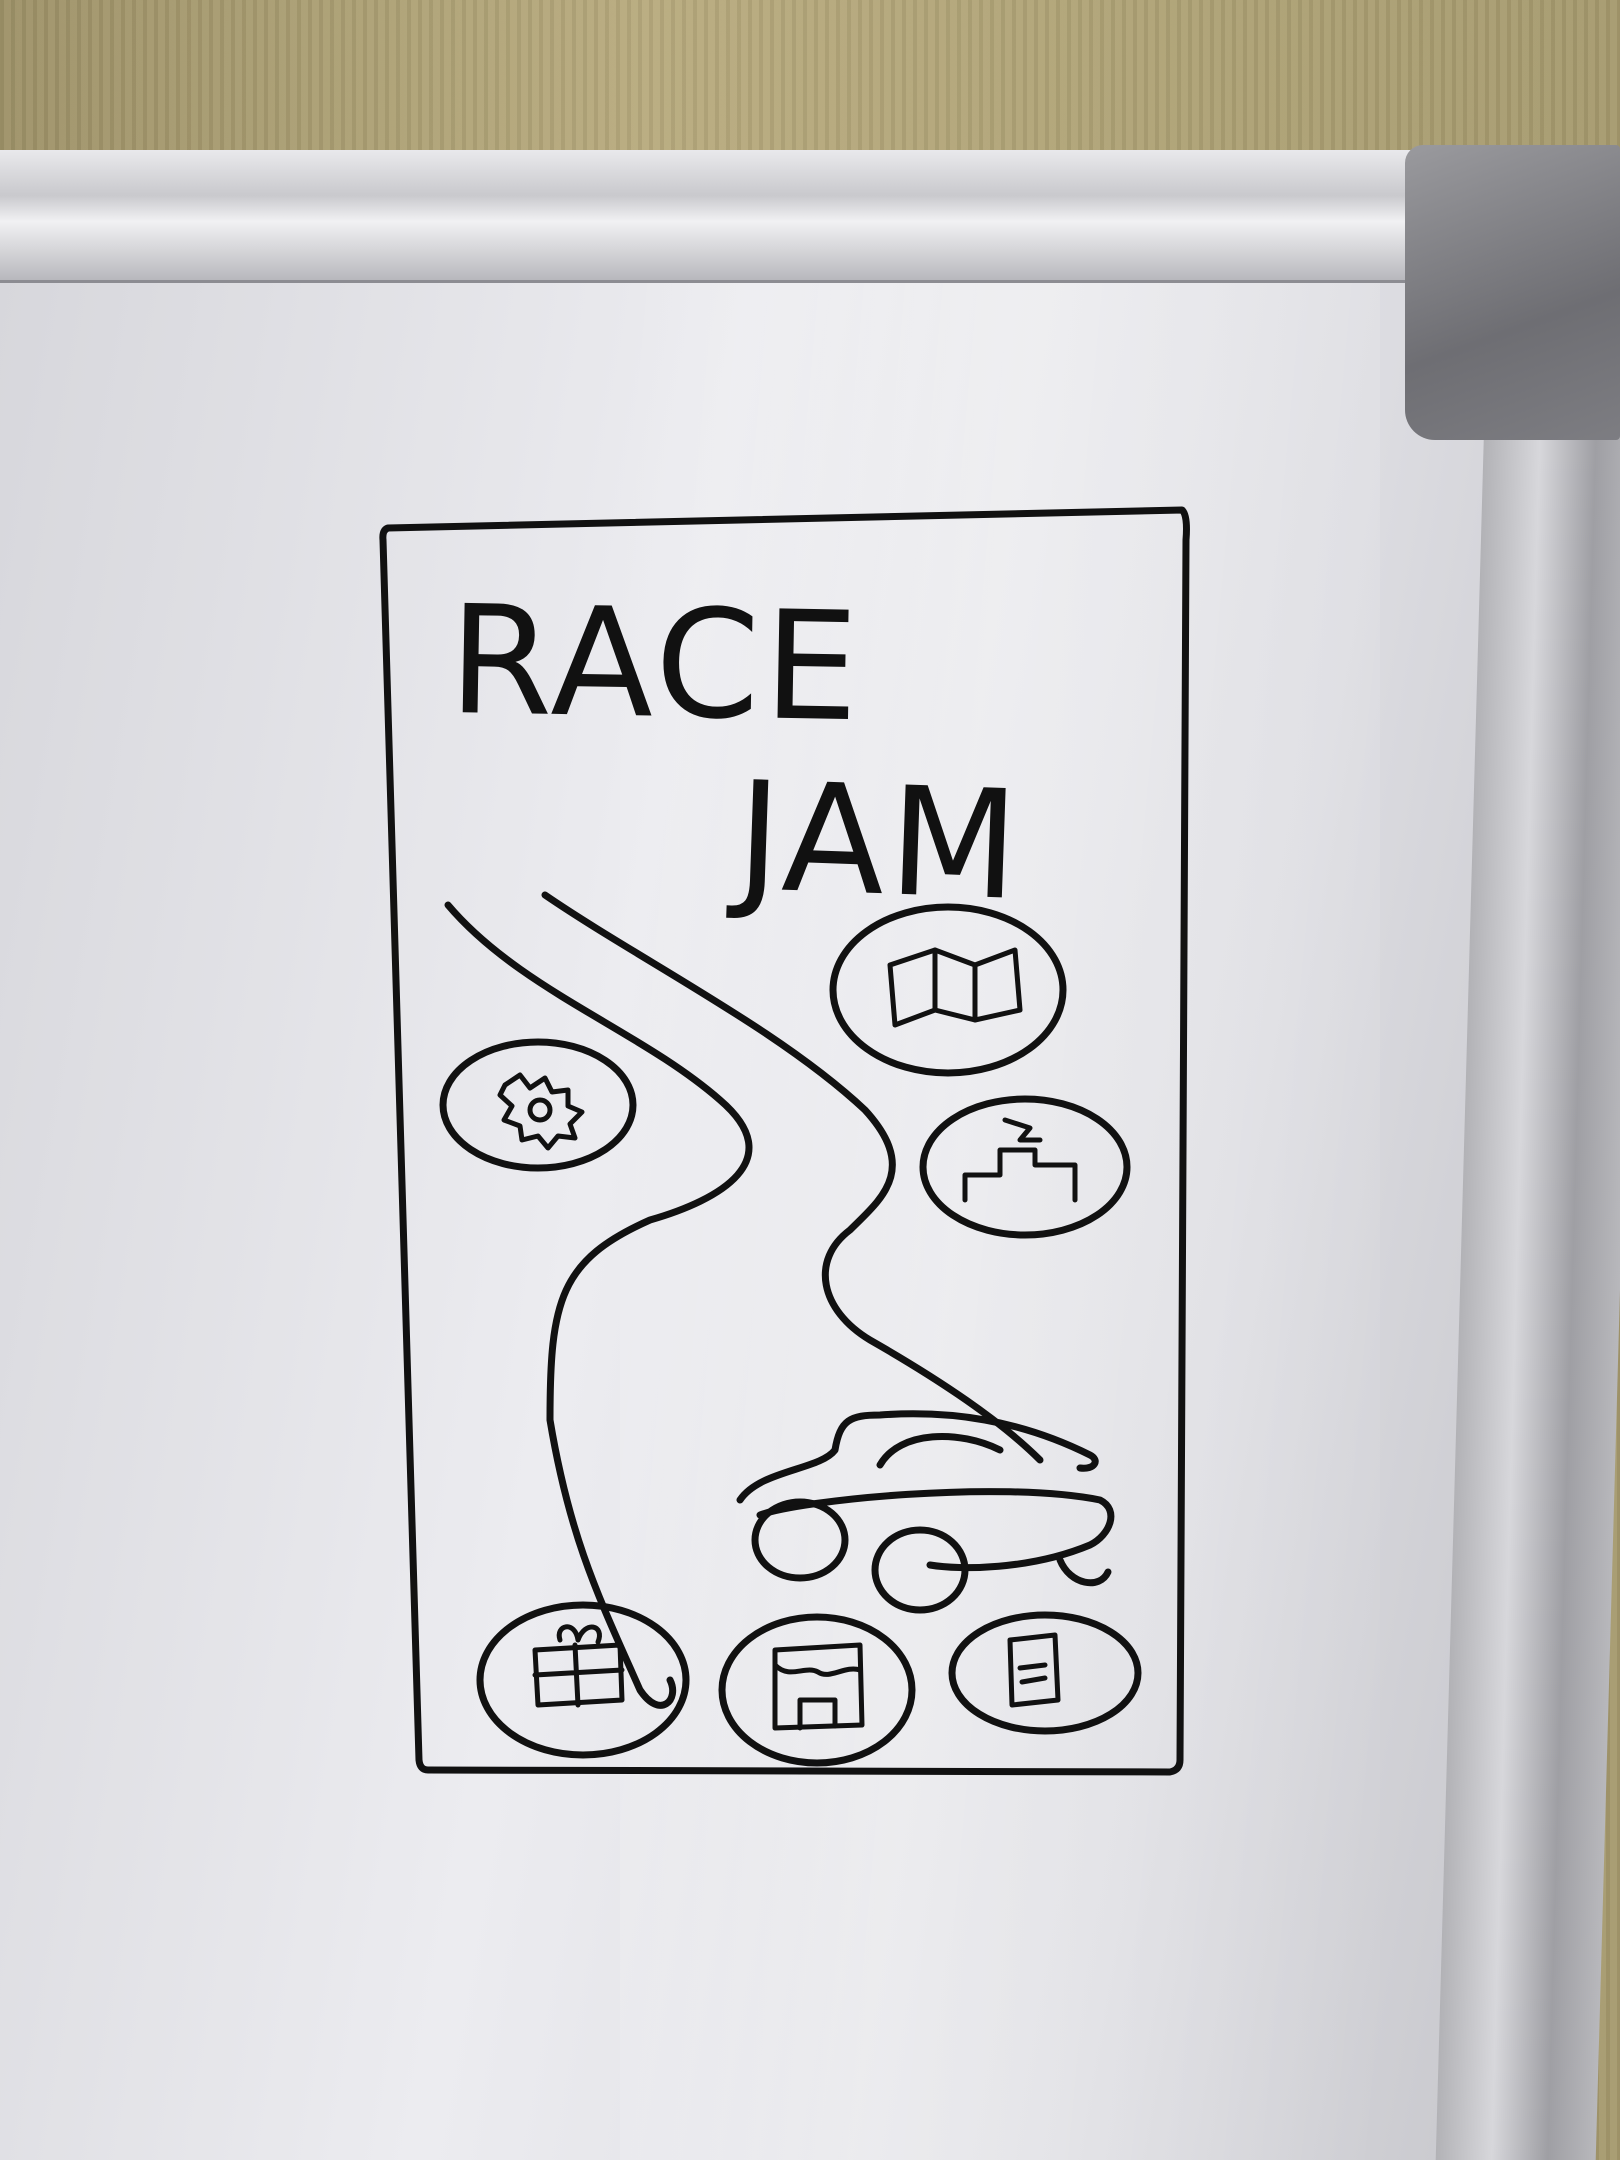 The width and height of the screenshot is (1620, 2160). I want to click on car-icon, so click(925, 1512).